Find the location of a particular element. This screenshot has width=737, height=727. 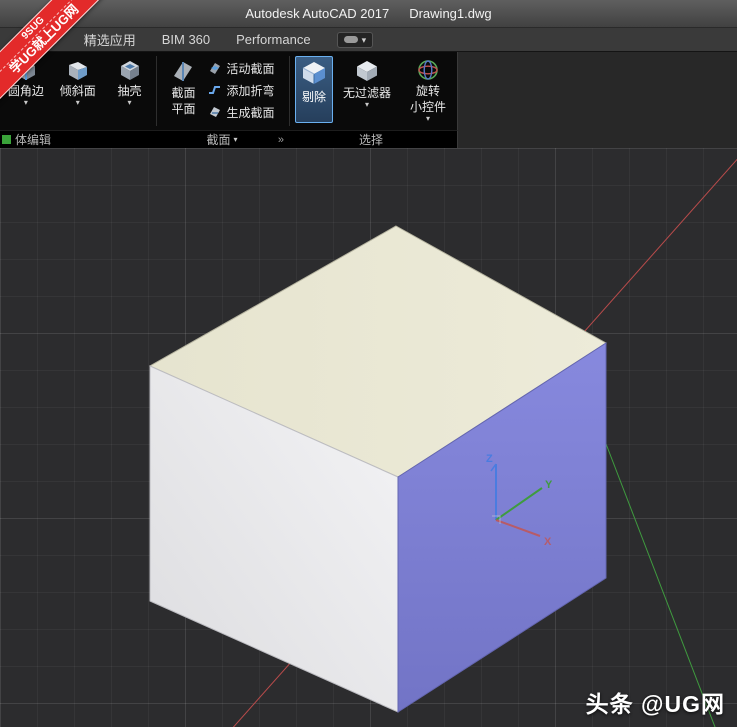

tab-featured-apps: 精选应用 is located at coordinates (110, 39).